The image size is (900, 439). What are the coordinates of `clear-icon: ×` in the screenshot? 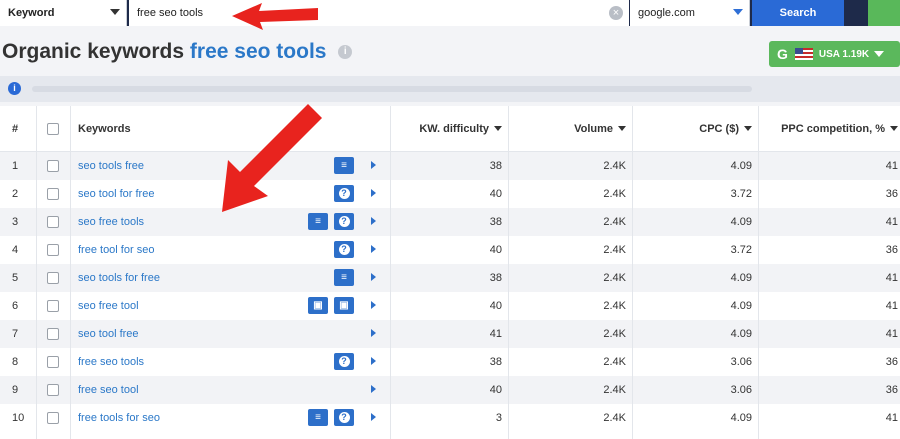 It's located at (616, 13).